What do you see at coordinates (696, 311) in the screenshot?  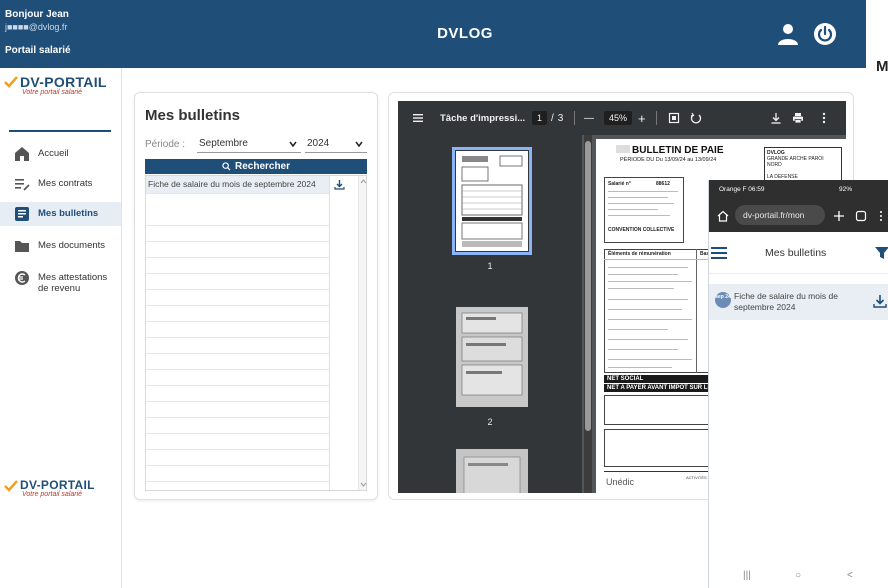 I see `table-divider` at bounding box center [696, 311].